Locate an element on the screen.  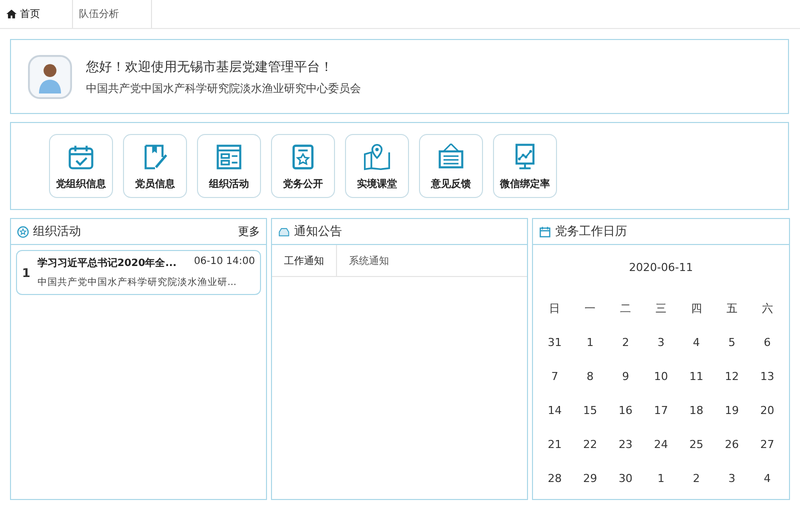
calendar-icon is located at coordinates (545, 232).